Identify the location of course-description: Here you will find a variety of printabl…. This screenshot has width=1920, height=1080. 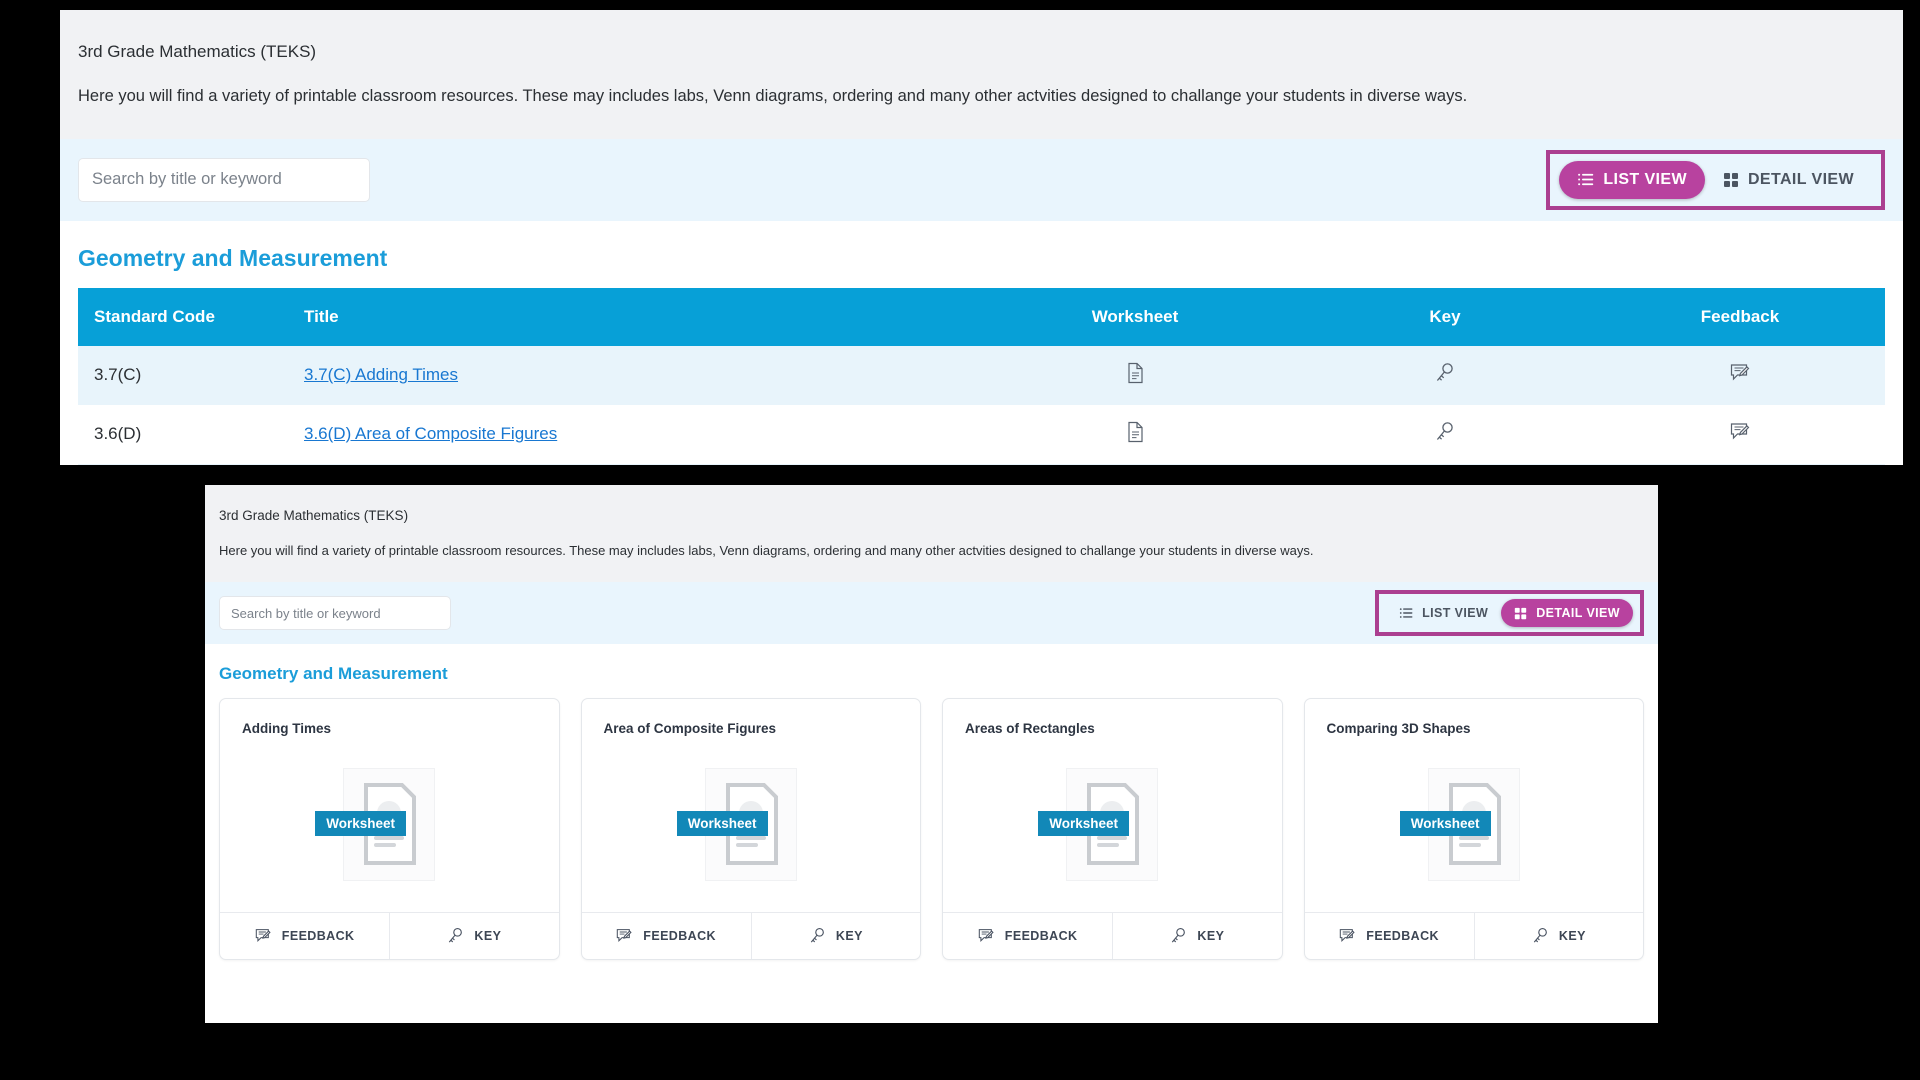
(773, 95).